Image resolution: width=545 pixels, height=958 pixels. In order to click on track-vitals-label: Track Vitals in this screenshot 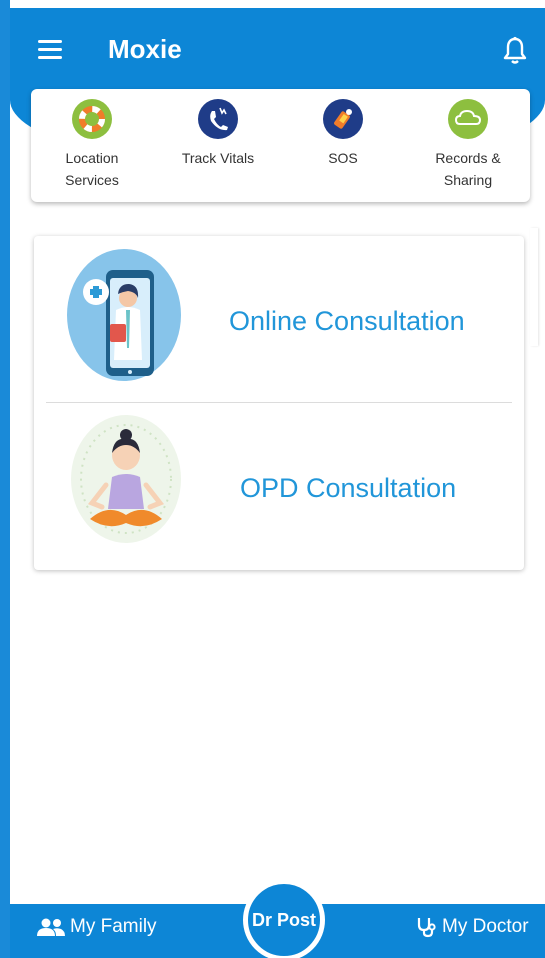, I will do `click(218, 158)`.